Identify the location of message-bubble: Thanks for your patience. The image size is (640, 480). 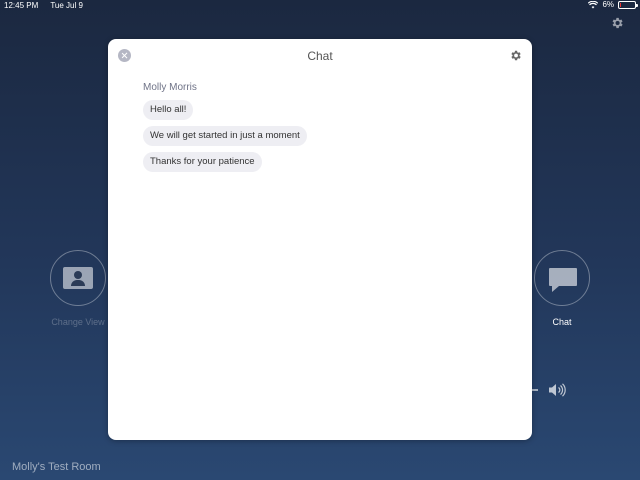
(202, 162).